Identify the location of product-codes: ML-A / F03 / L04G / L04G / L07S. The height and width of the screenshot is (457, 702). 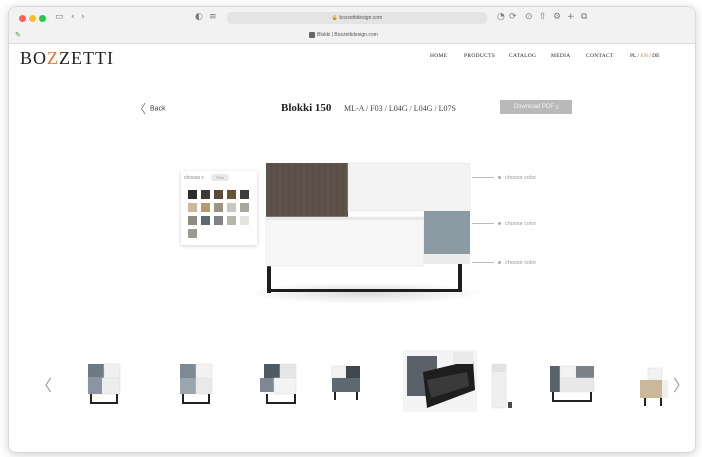
(400, 108).